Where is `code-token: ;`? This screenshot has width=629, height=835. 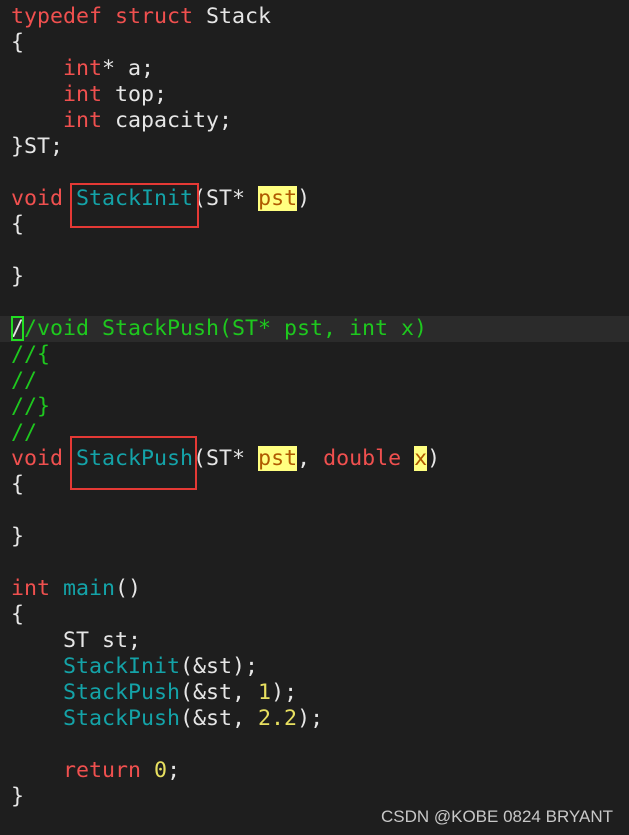 code-token: ; is located at coordinates (174, 770).